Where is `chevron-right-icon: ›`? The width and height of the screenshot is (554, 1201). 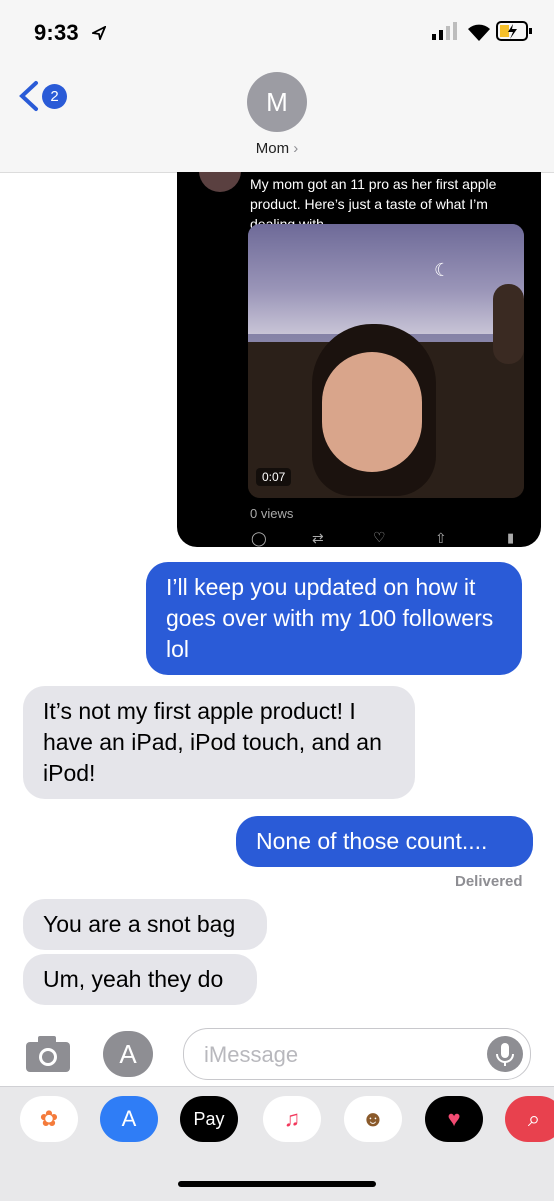
chevron-right-icon: › is located at coordinates (296, 148).